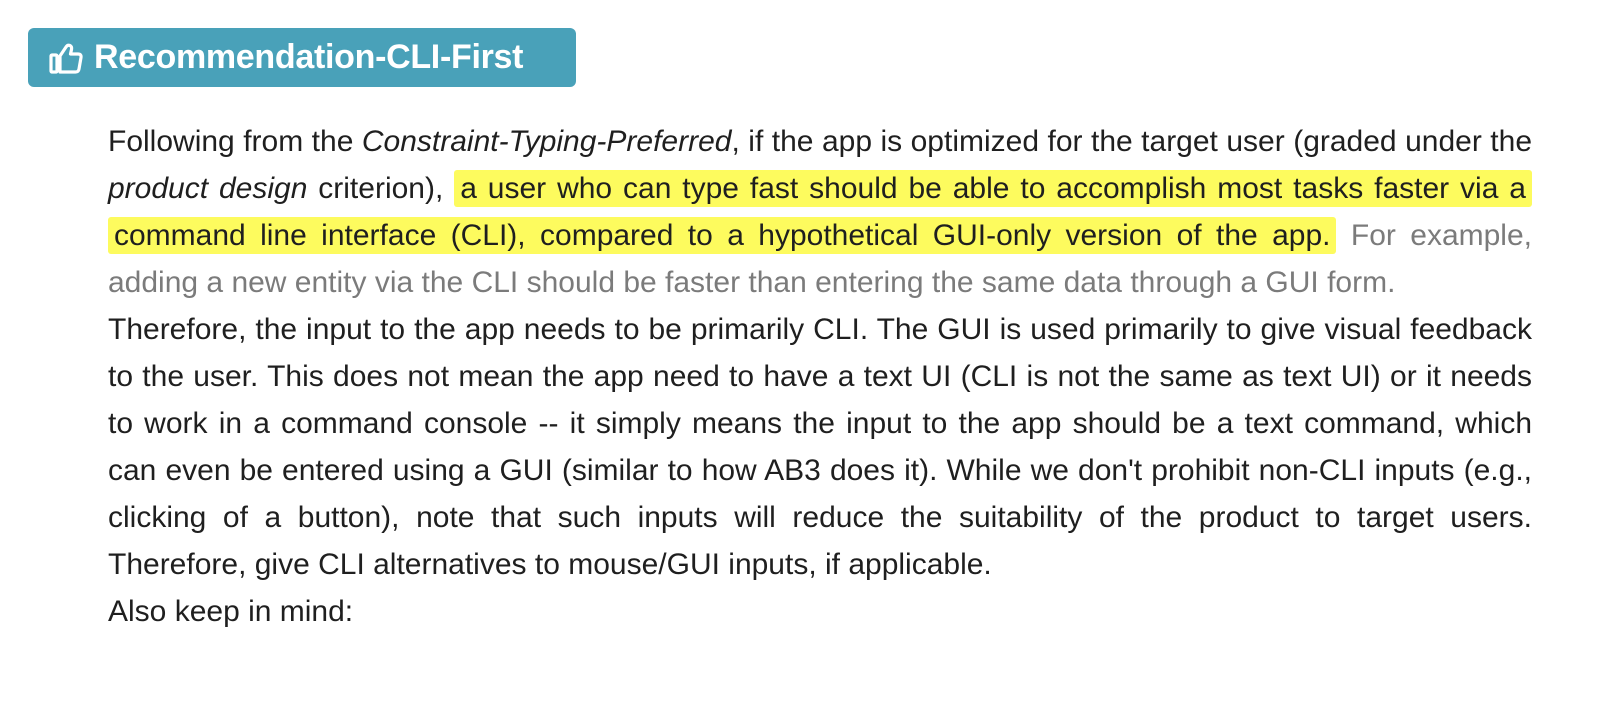 This screenshot has width=1602, height=710. Describe the element at coordinates (235, 141) in the screenshot. I see `paragraph-text: Following from the` at that location.